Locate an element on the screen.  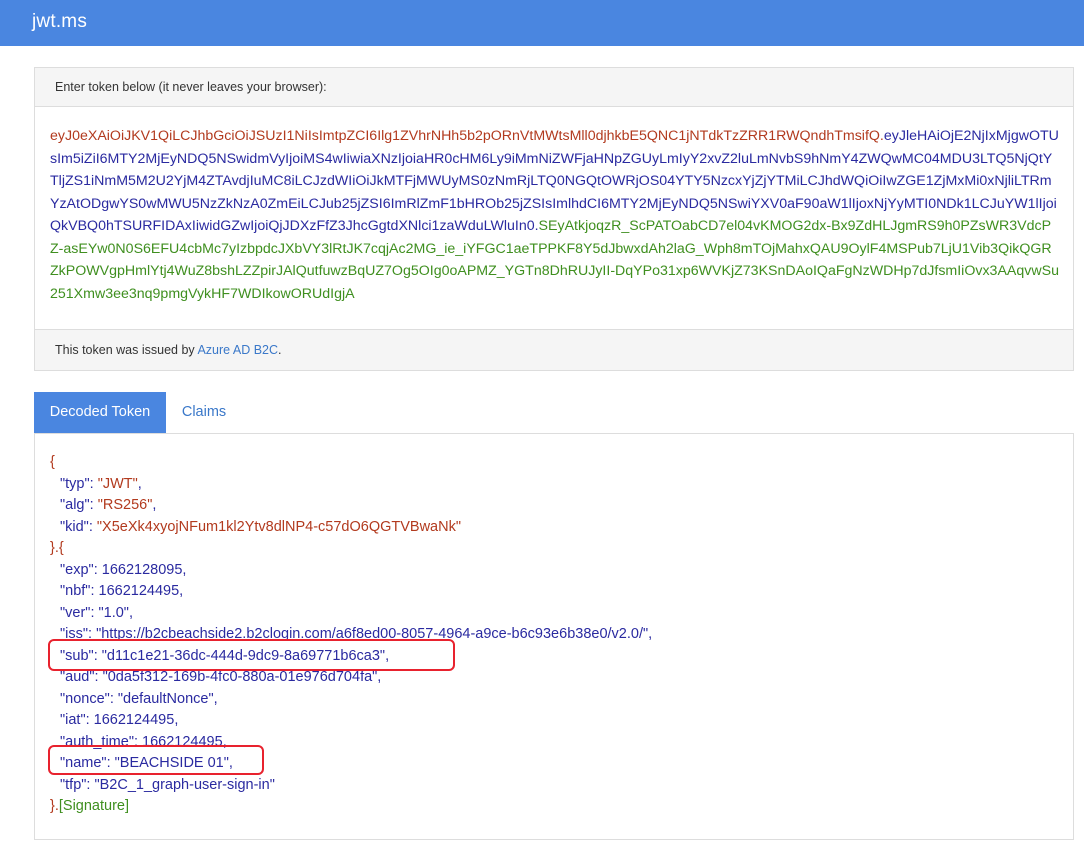
json-line: "alg": "RS256", is located at coordinates (108, 505).